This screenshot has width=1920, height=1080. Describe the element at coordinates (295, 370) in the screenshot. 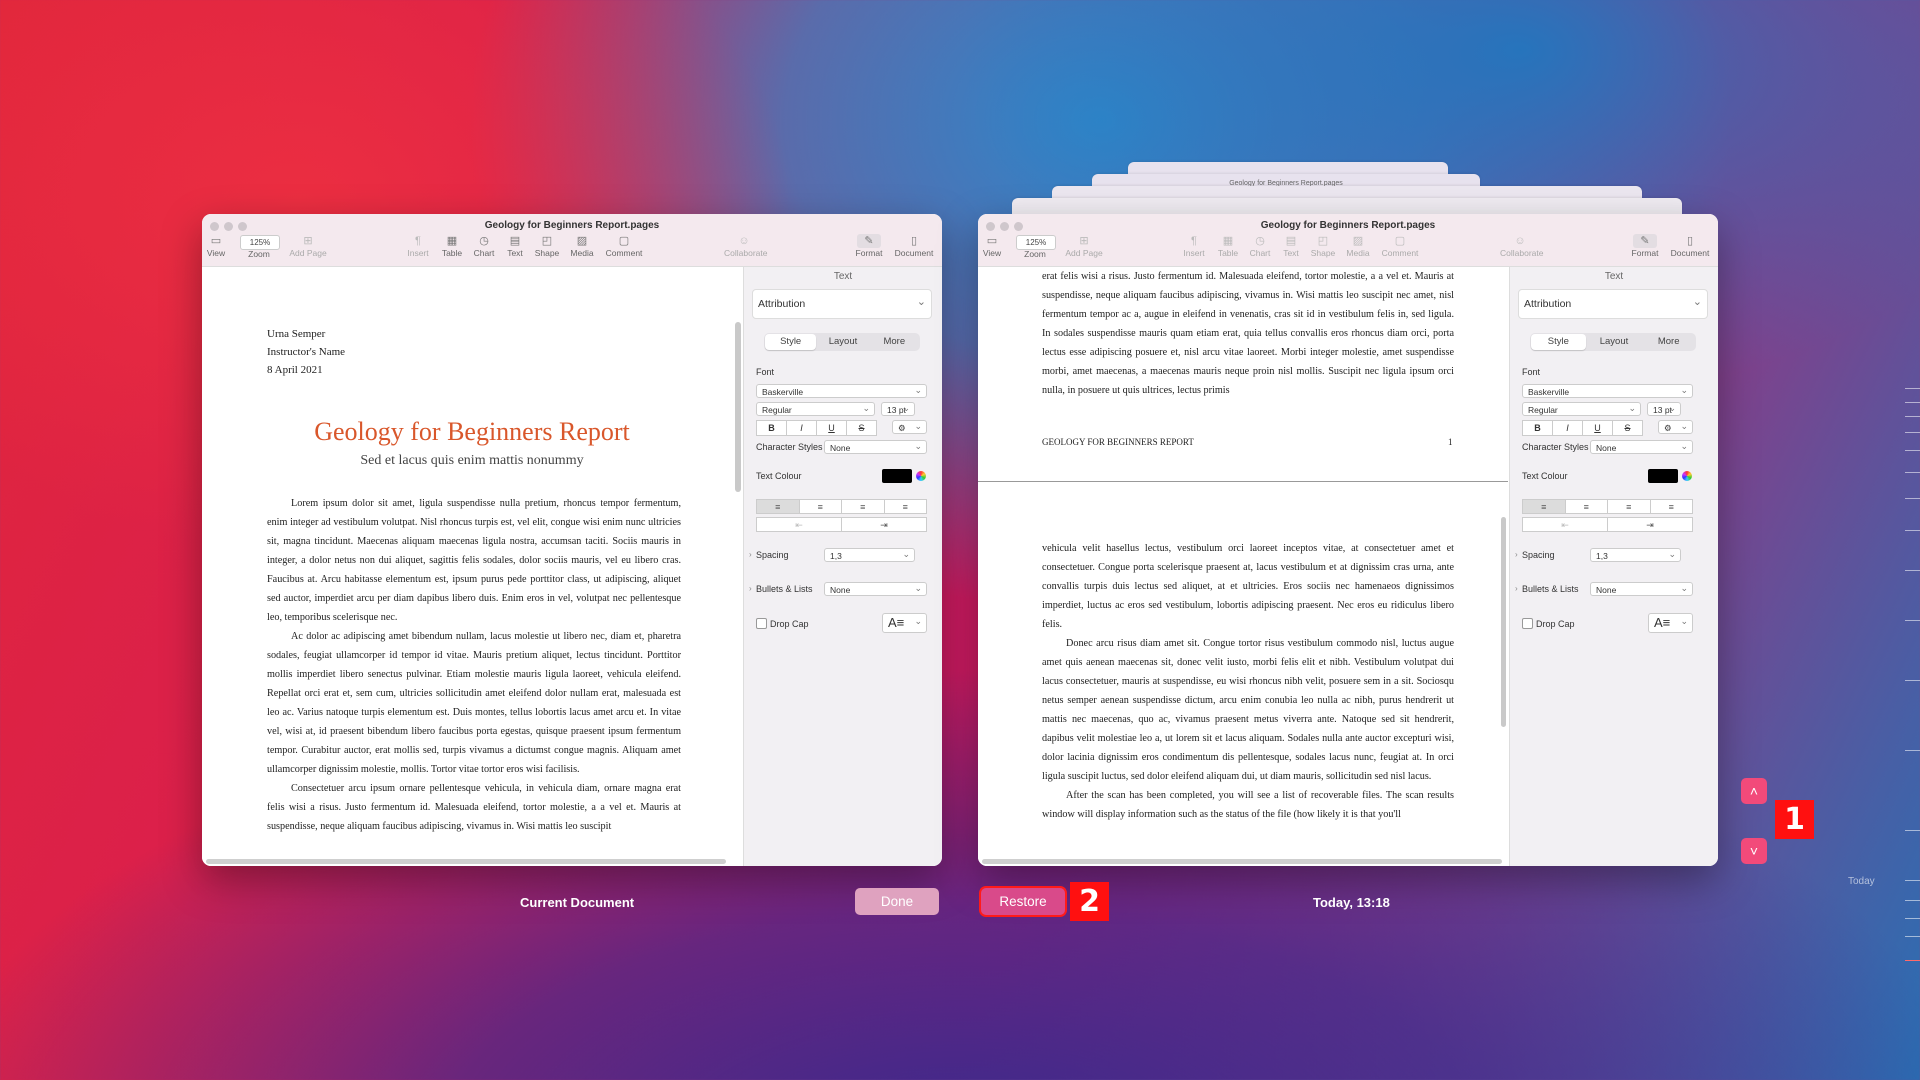

I see `report-date: 8 April 2021` at that location.